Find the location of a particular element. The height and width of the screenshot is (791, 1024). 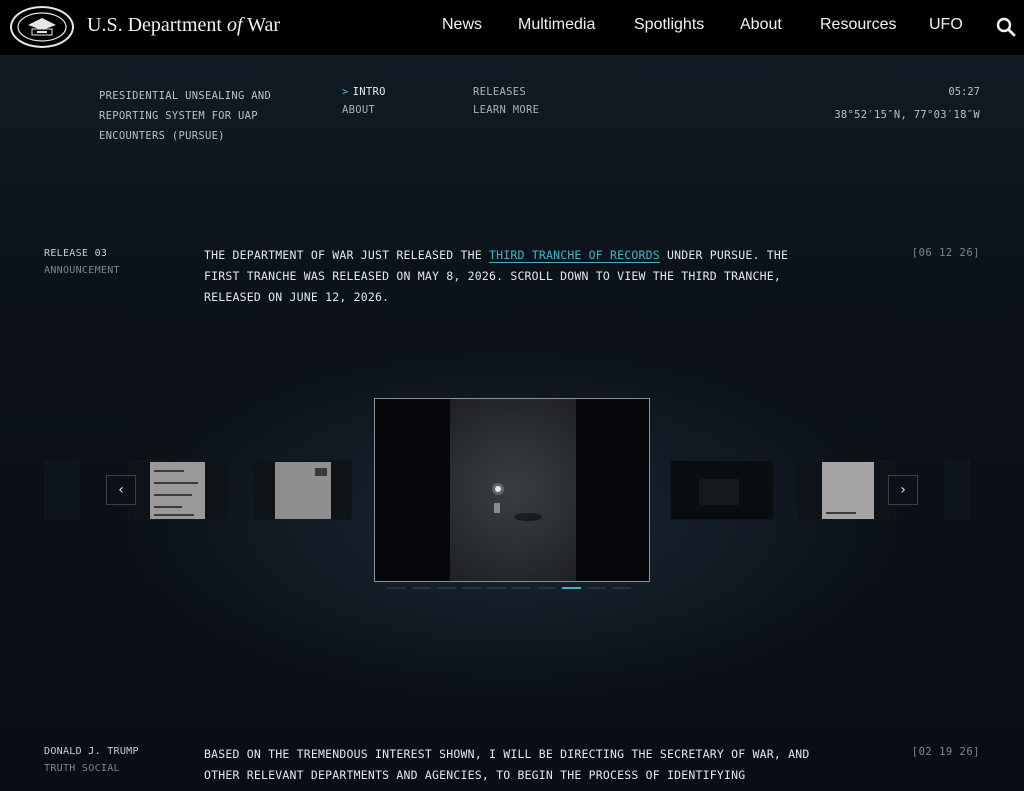

coordinates-readout: 38°52′15″N, 77°03′18″W is located at coordinates (907, 115).